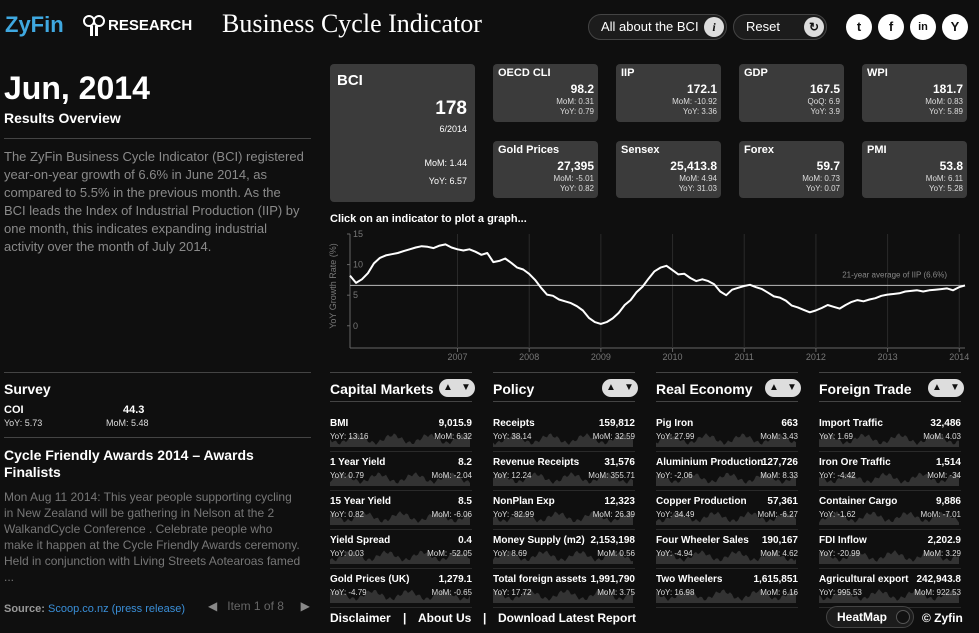 Image resolution: width=979 pixels, height=633 pixels. I want to click on indicator-value: 2,153,198, so click(613, 540).